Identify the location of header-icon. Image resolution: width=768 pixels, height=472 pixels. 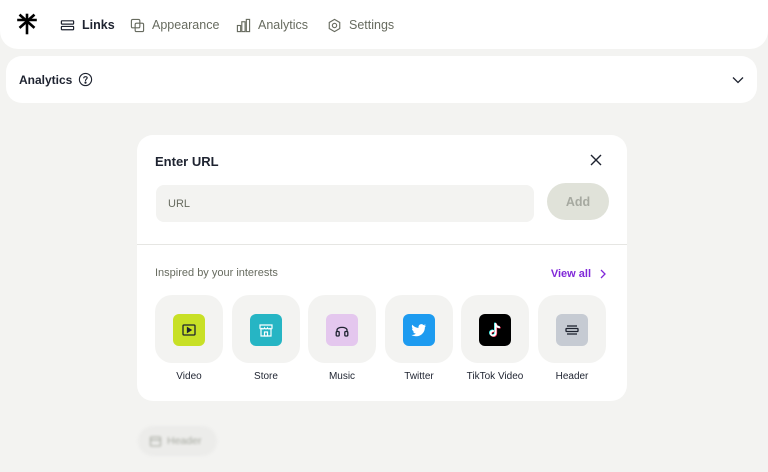
(572, 330).